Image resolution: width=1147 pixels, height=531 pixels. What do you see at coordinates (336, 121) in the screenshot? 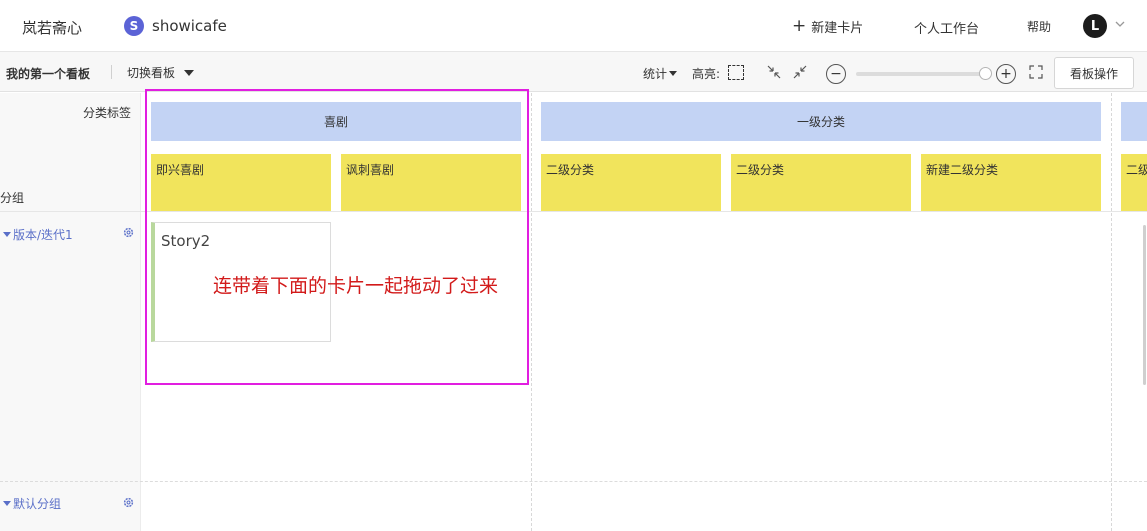
I see `category-header: 喜剧` at bounding box center [336, 121].